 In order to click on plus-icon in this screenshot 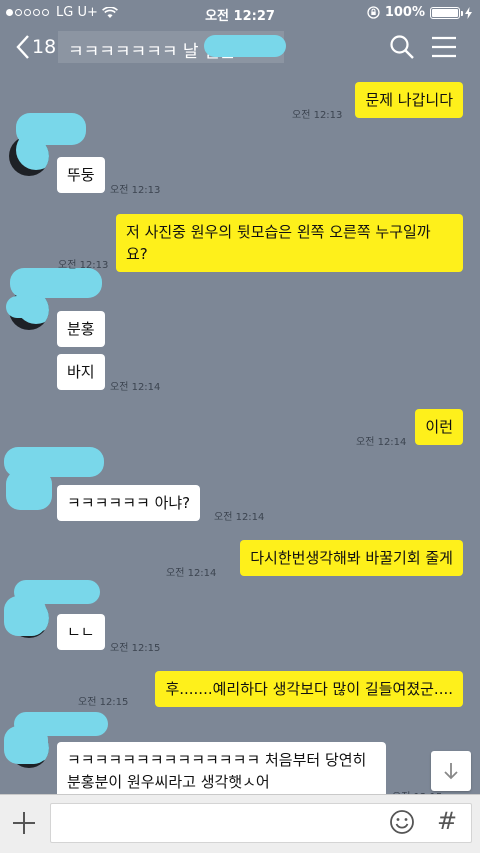, I will do `click(24, 823)`.